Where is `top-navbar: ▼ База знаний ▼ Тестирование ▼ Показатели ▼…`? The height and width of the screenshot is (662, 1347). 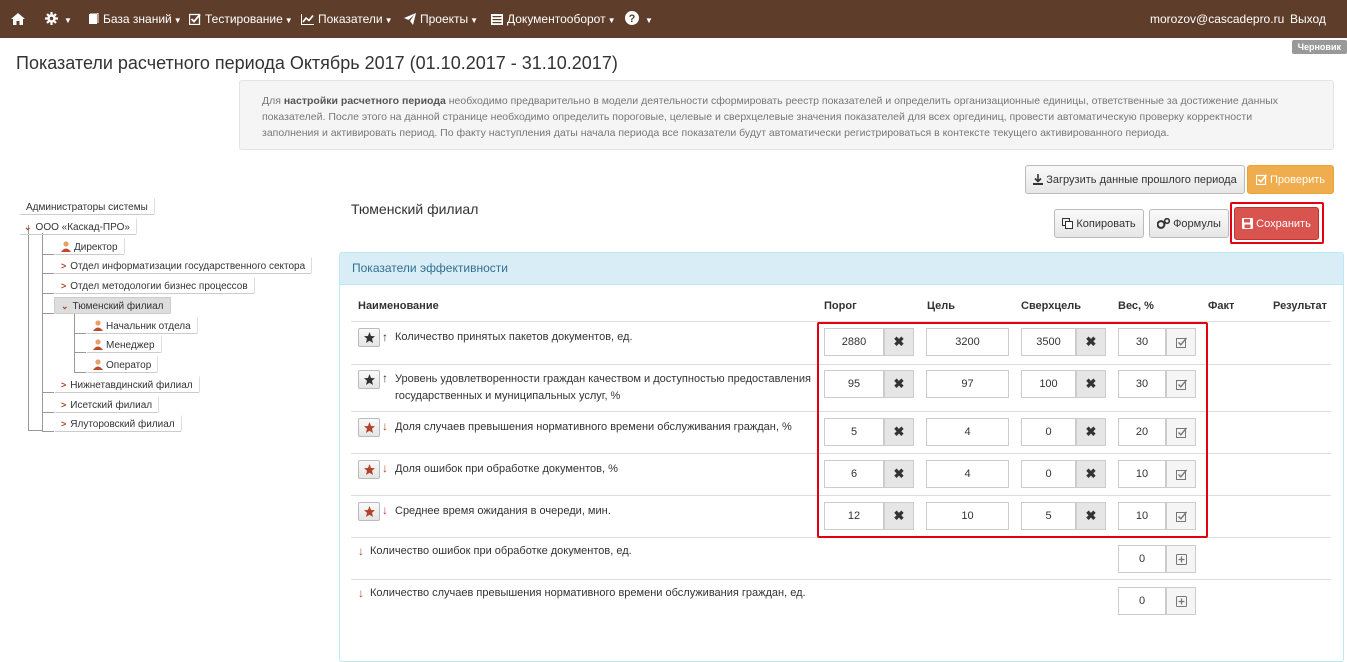
top-navbar: ▼ База знаний ▼ Тестирование ▼ Показатели ▼… is located at coordinates (673, 19).